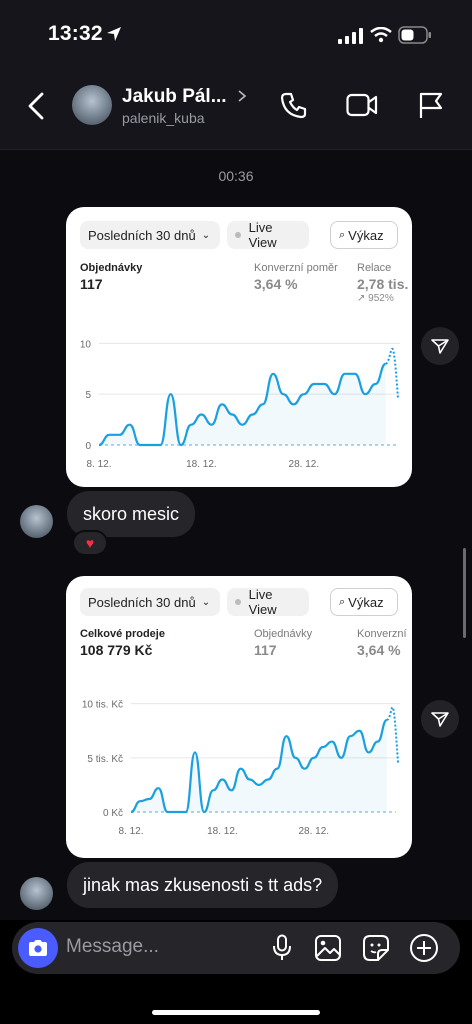 This screenshot has width=472, height=1024. Describe the element at coordinates (259, 765) in the screenshot. I see `series-area` at that location.